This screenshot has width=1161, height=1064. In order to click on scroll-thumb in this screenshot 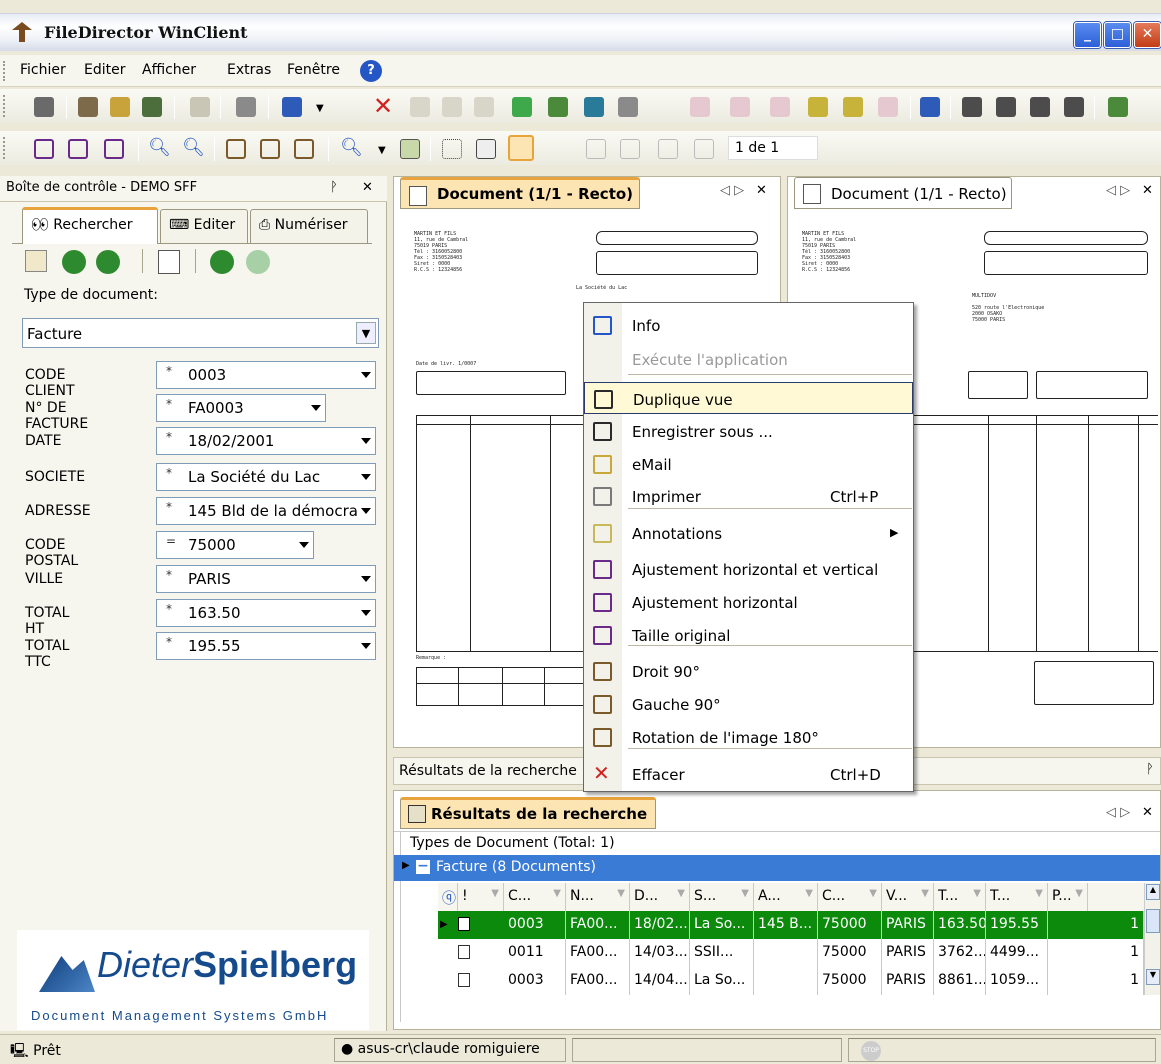, I will do `click(1153, 921)`.